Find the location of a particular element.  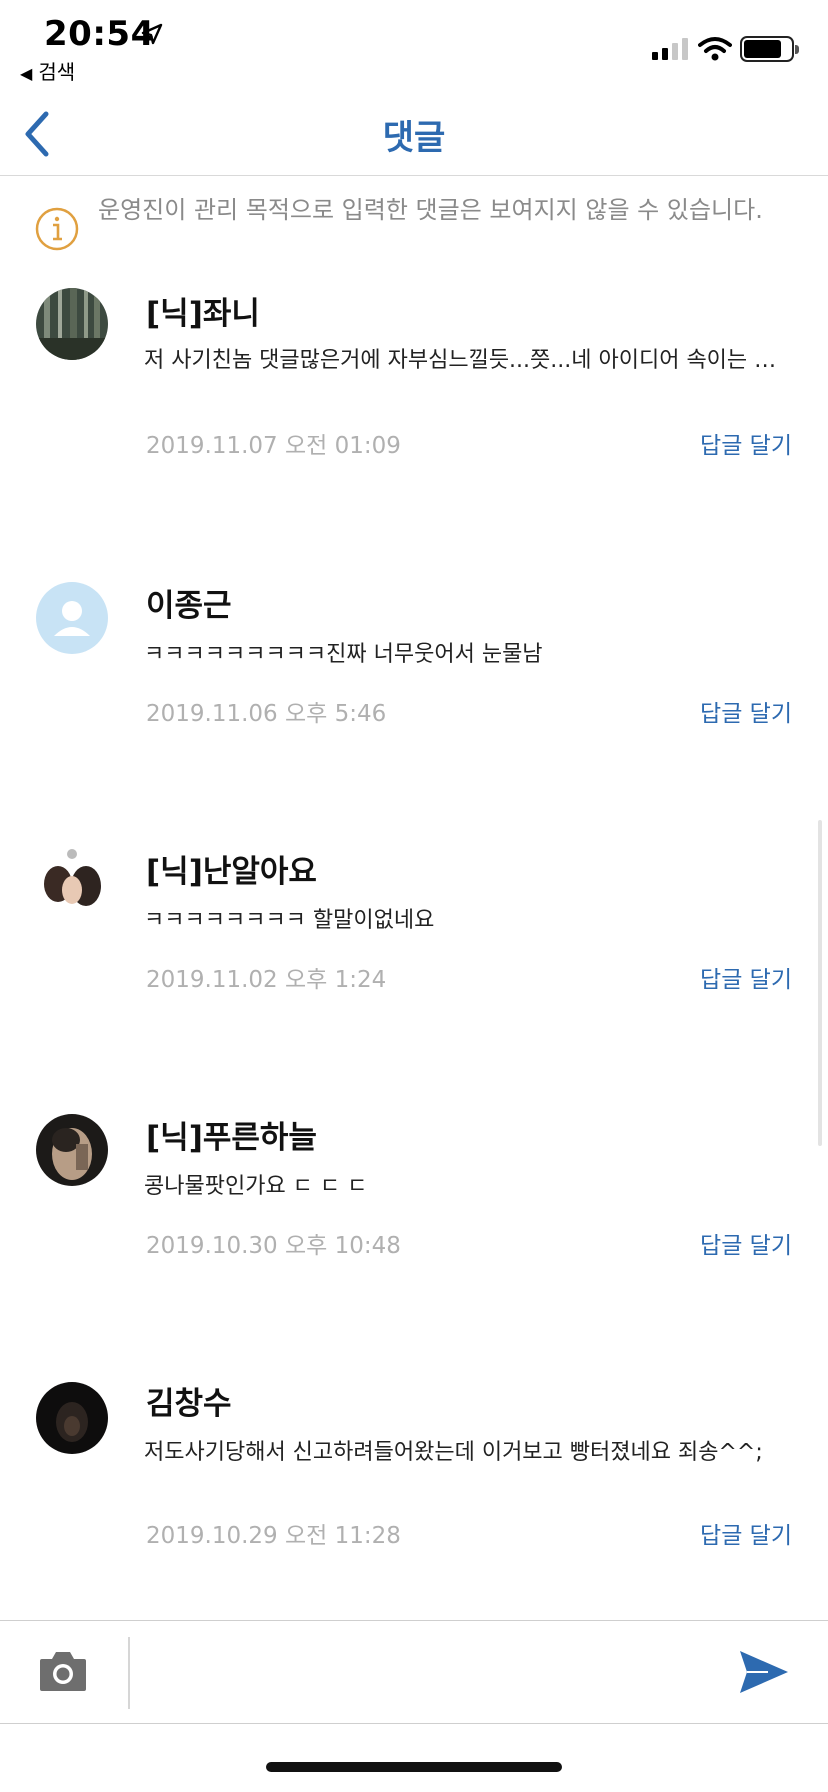

send-icon is located at coordinates (764, 1672).